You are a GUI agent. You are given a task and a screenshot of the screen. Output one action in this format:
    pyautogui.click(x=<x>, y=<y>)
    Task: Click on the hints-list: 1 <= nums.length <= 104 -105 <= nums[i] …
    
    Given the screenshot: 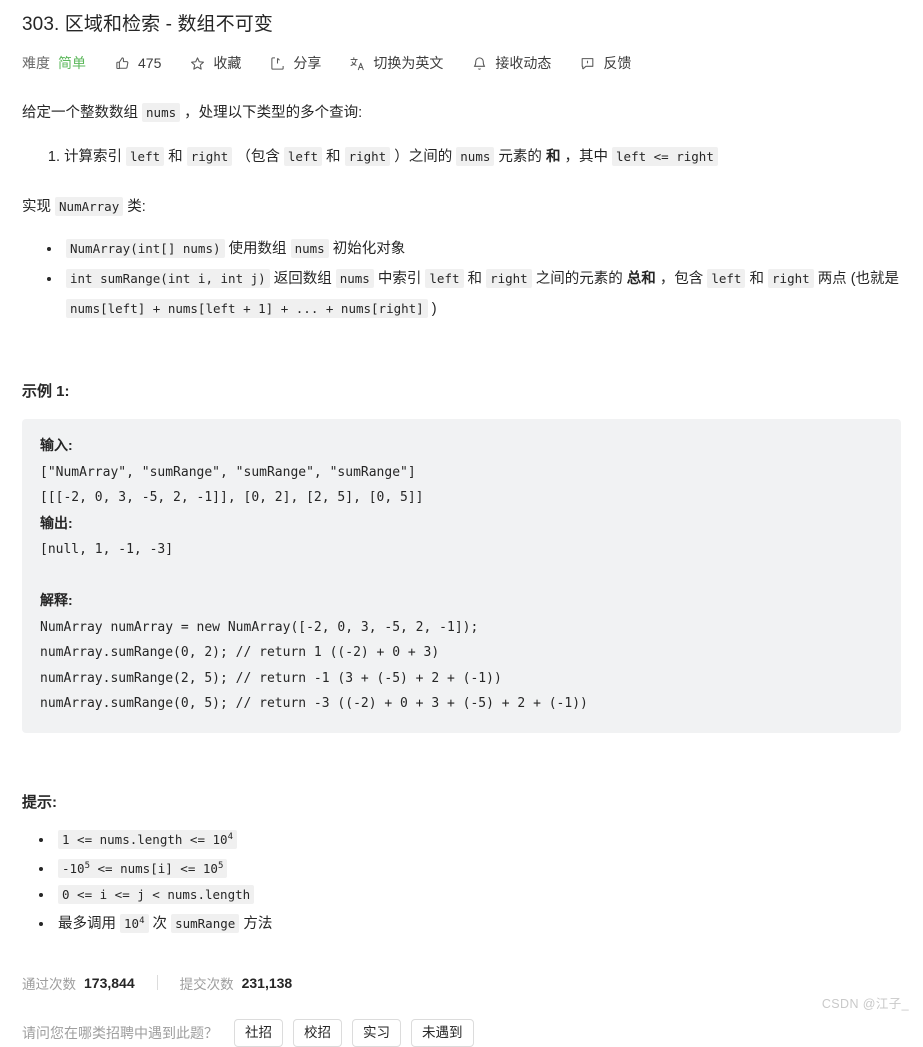 What is the action you would take?
    pyautogui.click(x=461, y=880)
    